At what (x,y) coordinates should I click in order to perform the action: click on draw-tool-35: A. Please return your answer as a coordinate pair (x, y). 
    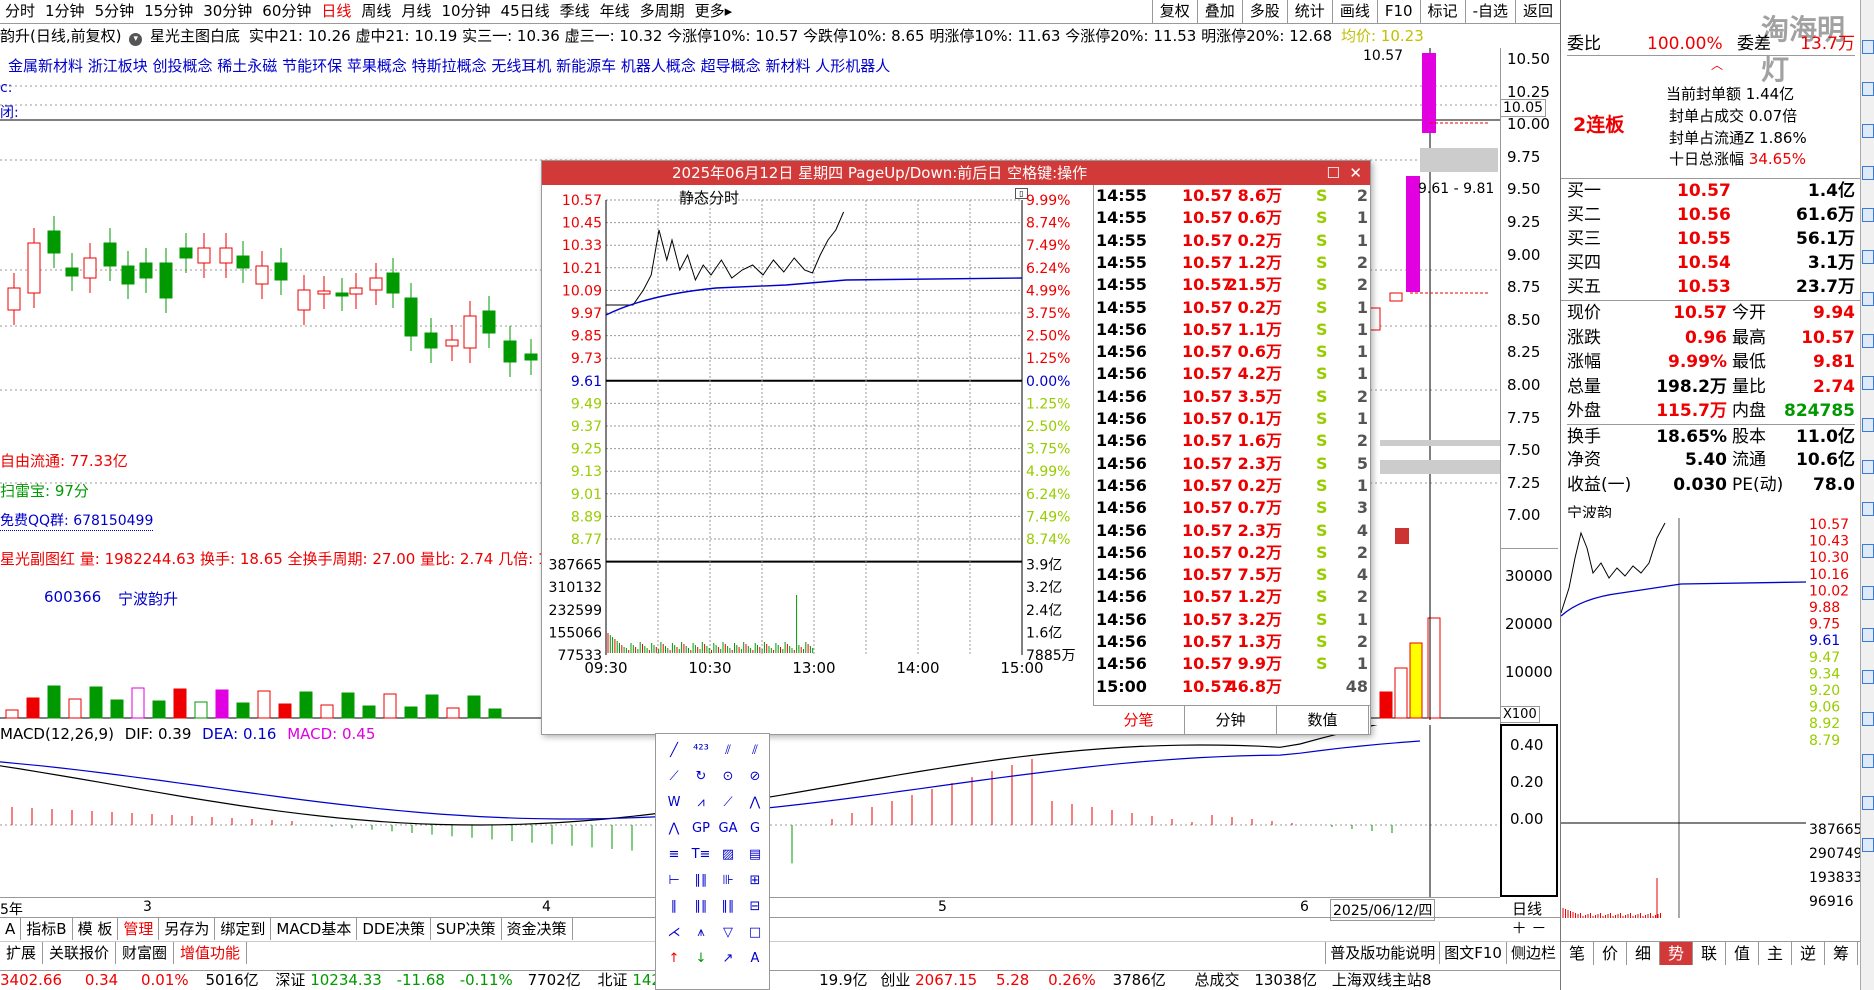
    Looking at the image, I should click on (755, 959).